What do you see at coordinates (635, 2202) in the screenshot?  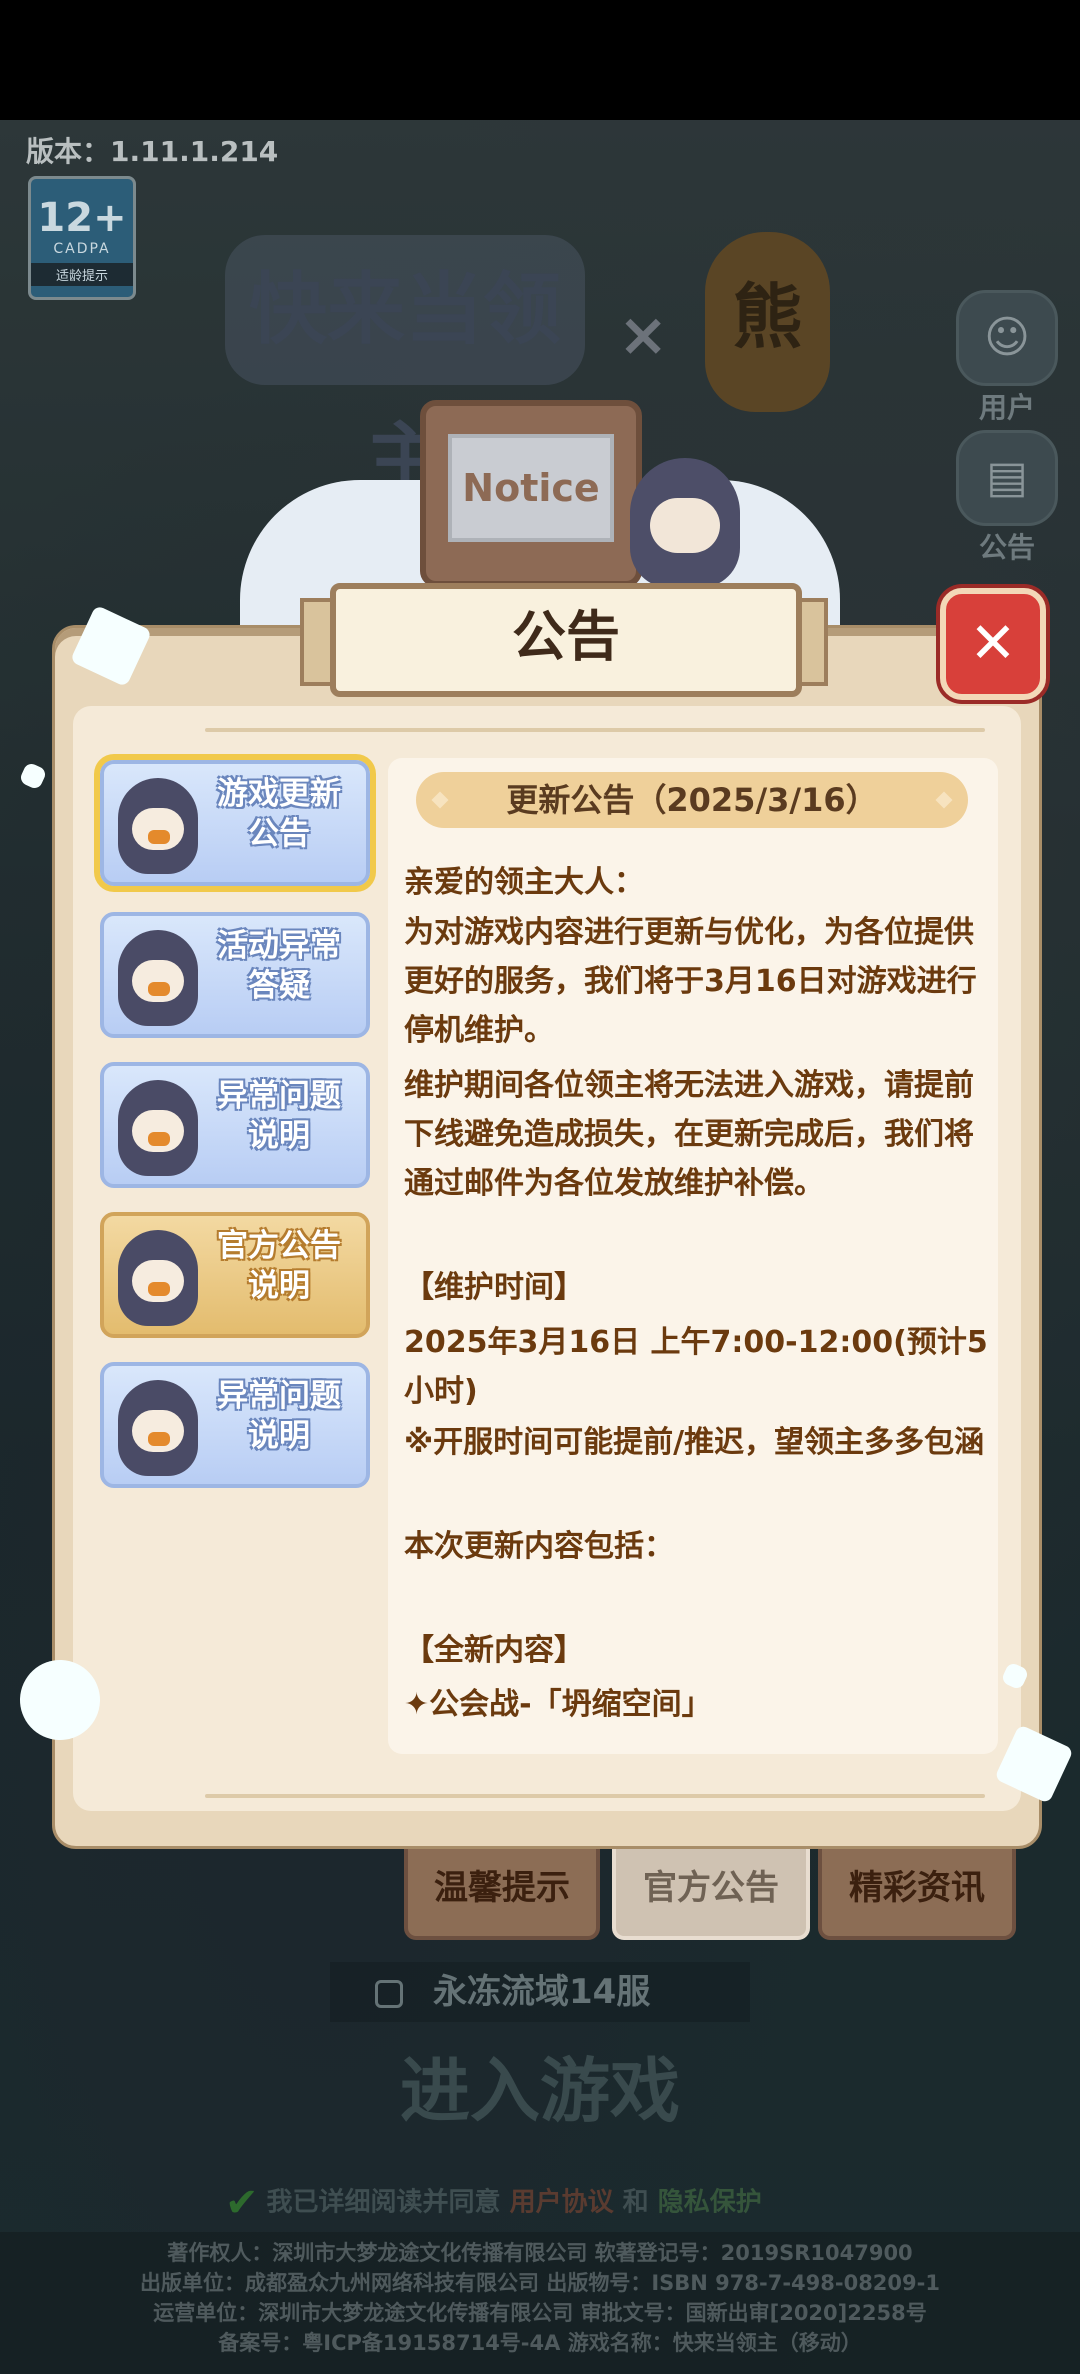 I see `agreement-and: 和` at bounding box center [635, 2202].